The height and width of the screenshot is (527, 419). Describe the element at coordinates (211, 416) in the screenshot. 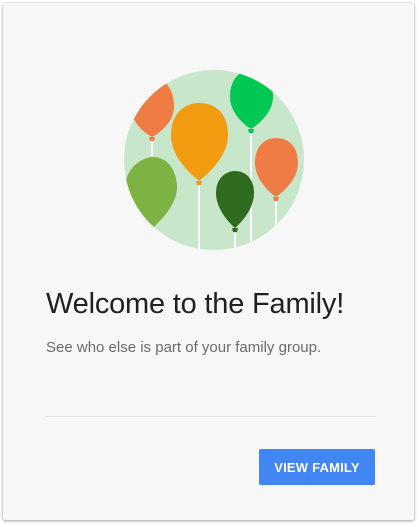

I see `card-divider` at that location.